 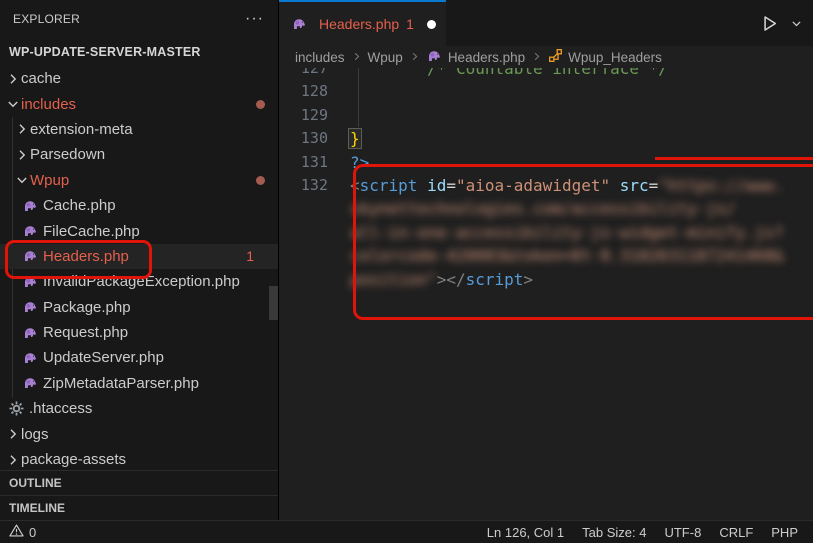 What do you see at coordinates (139, 482) in the screenshot?
I see `outline-section-header: OUTLINE` at bounding box center [139, 482].